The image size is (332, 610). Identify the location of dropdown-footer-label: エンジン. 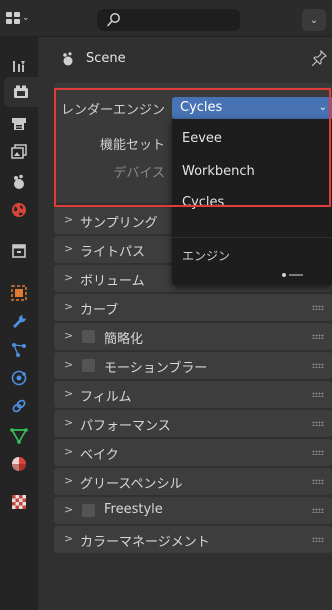
(206, 256).